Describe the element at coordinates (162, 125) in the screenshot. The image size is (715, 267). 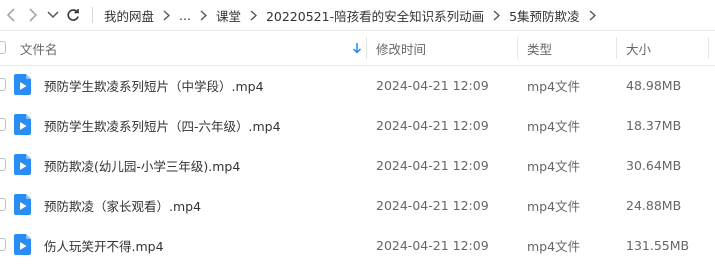
I see `file-name: 预防学生欺凌系列短片（四-六年级）.mp4` at that location.